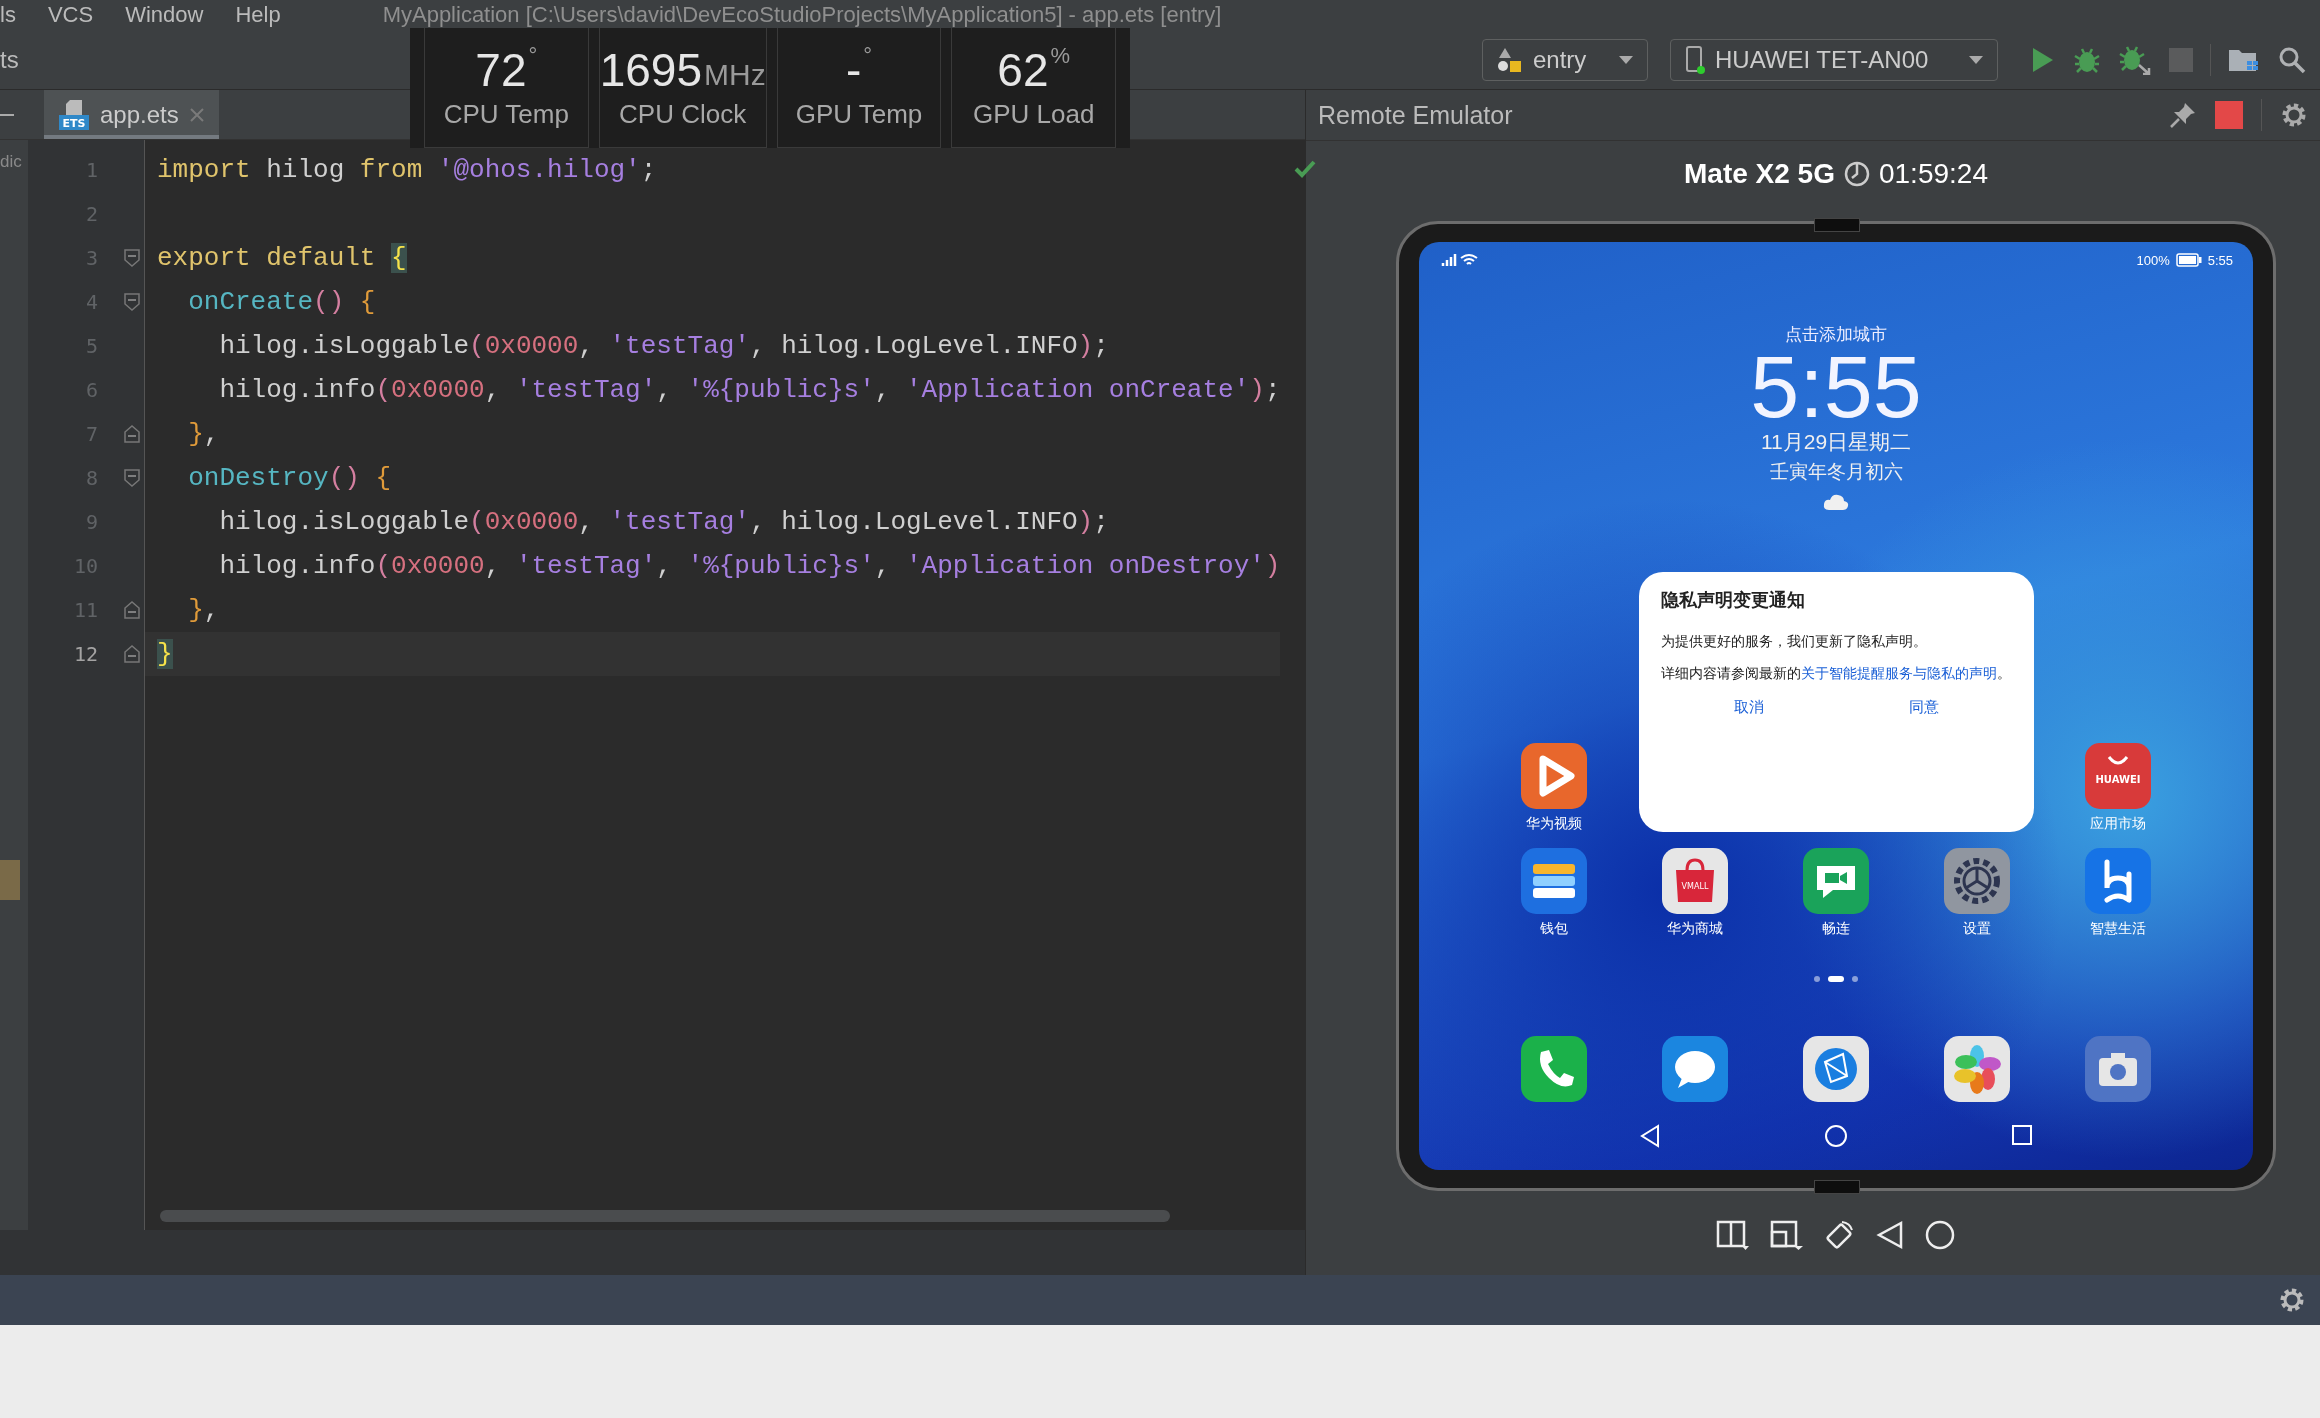 The width and height of the screenshot is (2320, 1418). I want to click on app-label: 钱包, so click(1554, 929).